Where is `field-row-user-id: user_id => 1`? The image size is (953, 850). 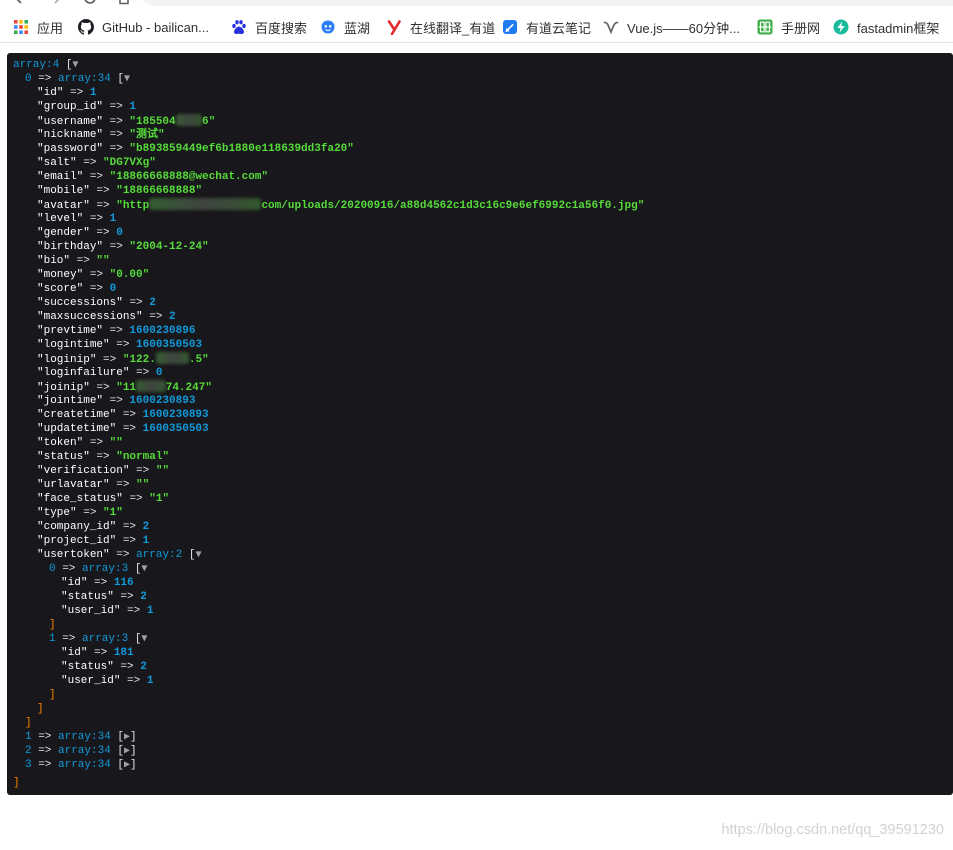 field-row-user-id: user_id => 1 is located at coordinates (483, 681).